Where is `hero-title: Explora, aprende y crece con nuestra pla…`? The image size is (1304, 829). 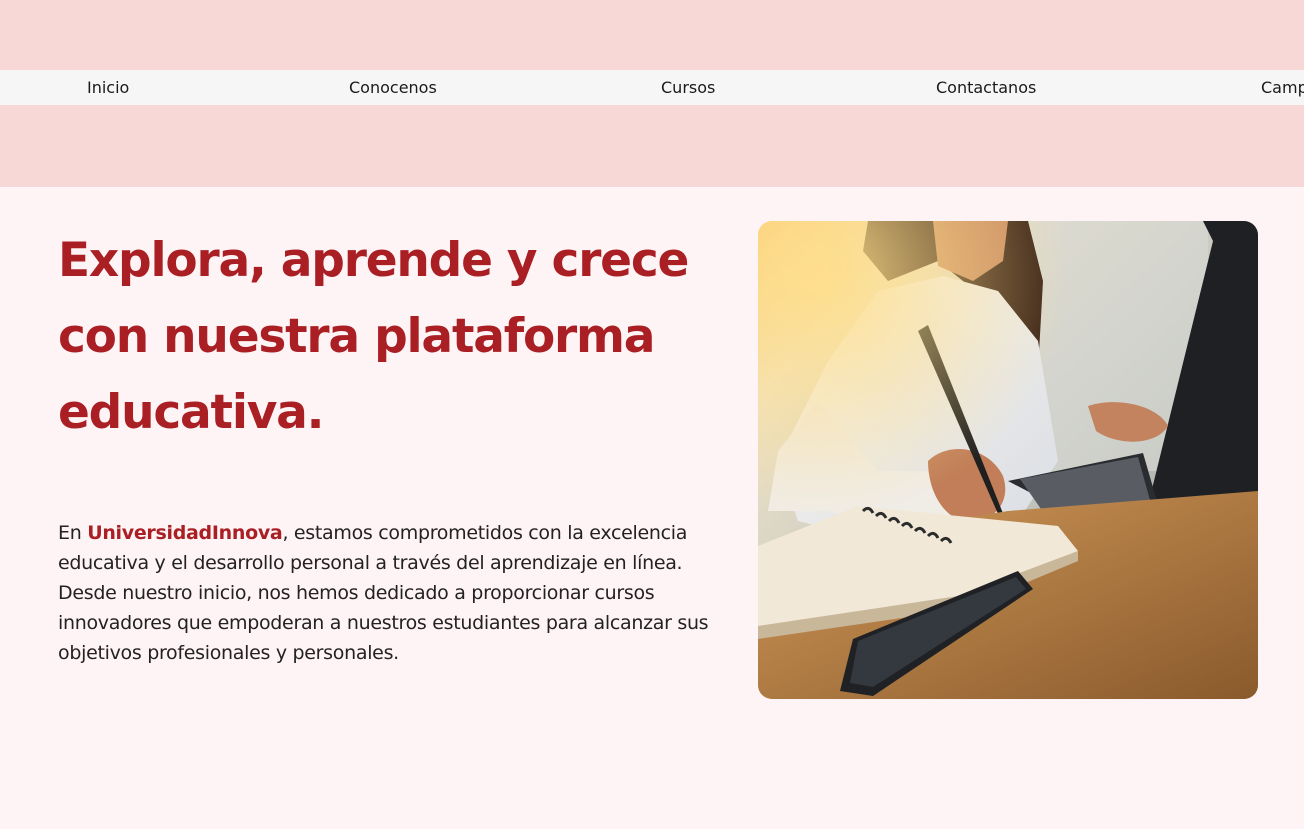
hero-title: Explora, aprende y crece con nuestra pla… is located at coordinates (373, 336).